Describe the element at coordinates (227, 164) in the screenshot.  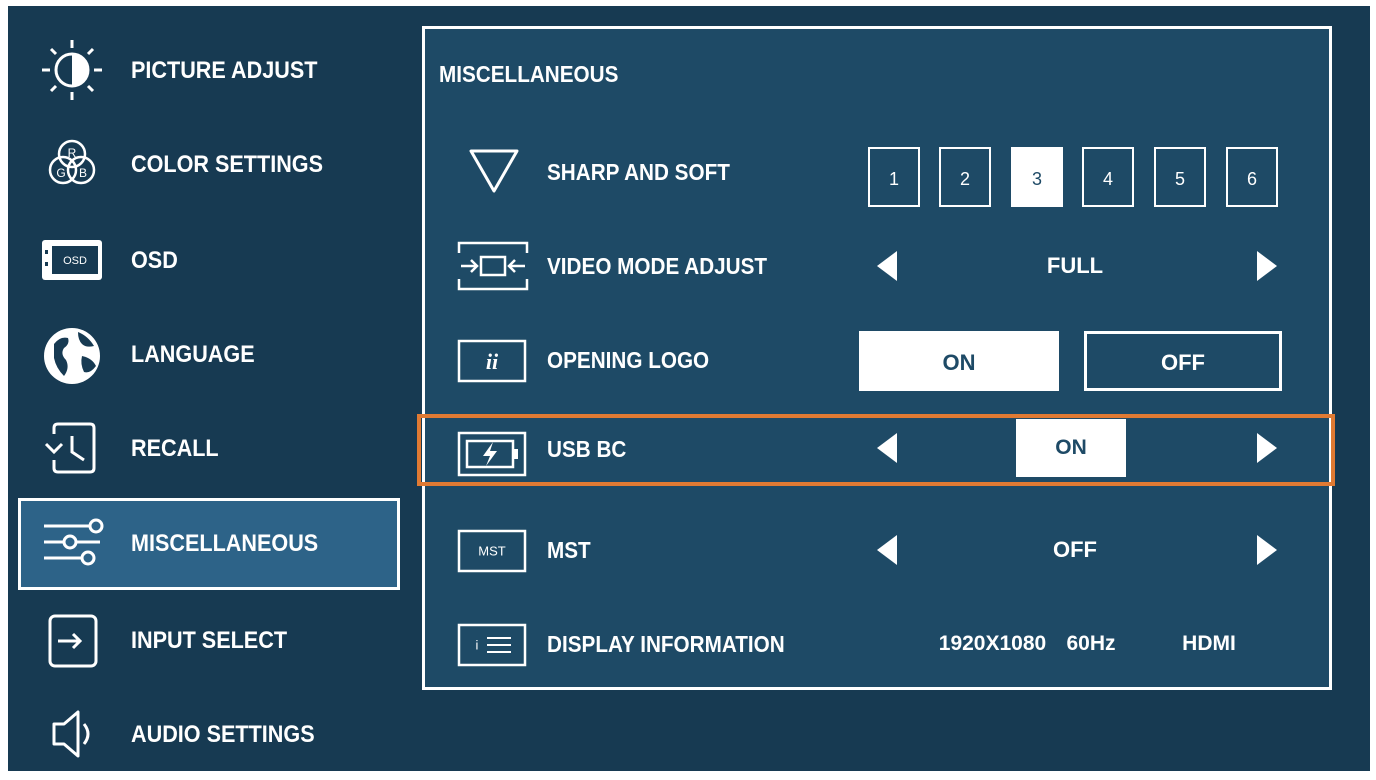
I see `sidebar-item-label: COLOR SETTINGS` at that location.